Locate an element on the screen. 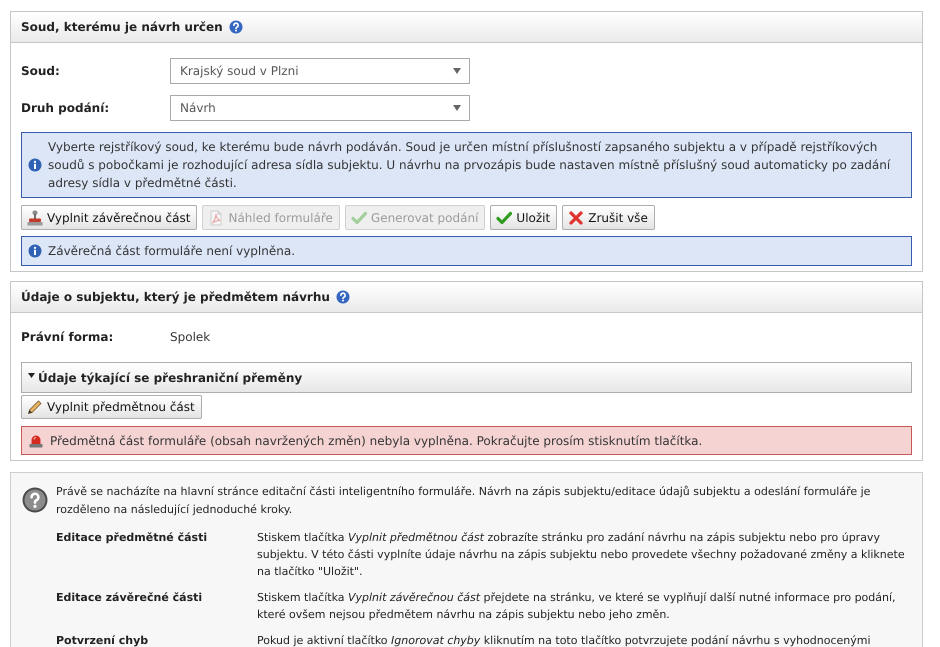 The width and height of the screenshot is (940, 647). field-value: Spolek is located at coordinates (190, 337).